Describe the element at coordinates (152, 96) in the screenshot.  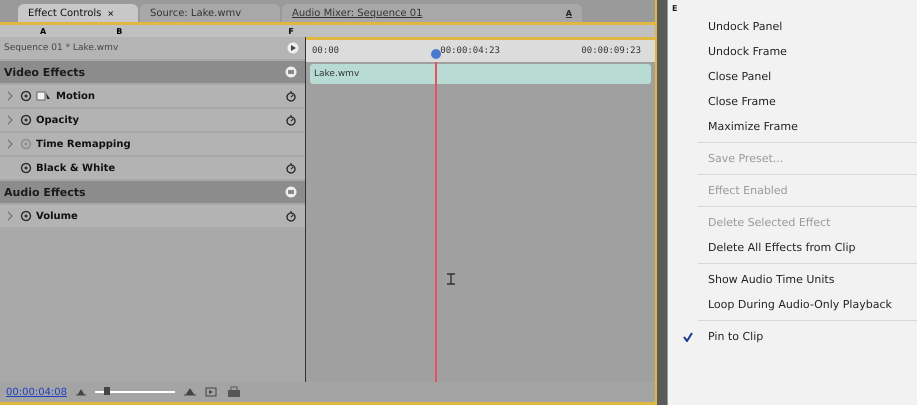
I see `effect-row: Motion` at that location.